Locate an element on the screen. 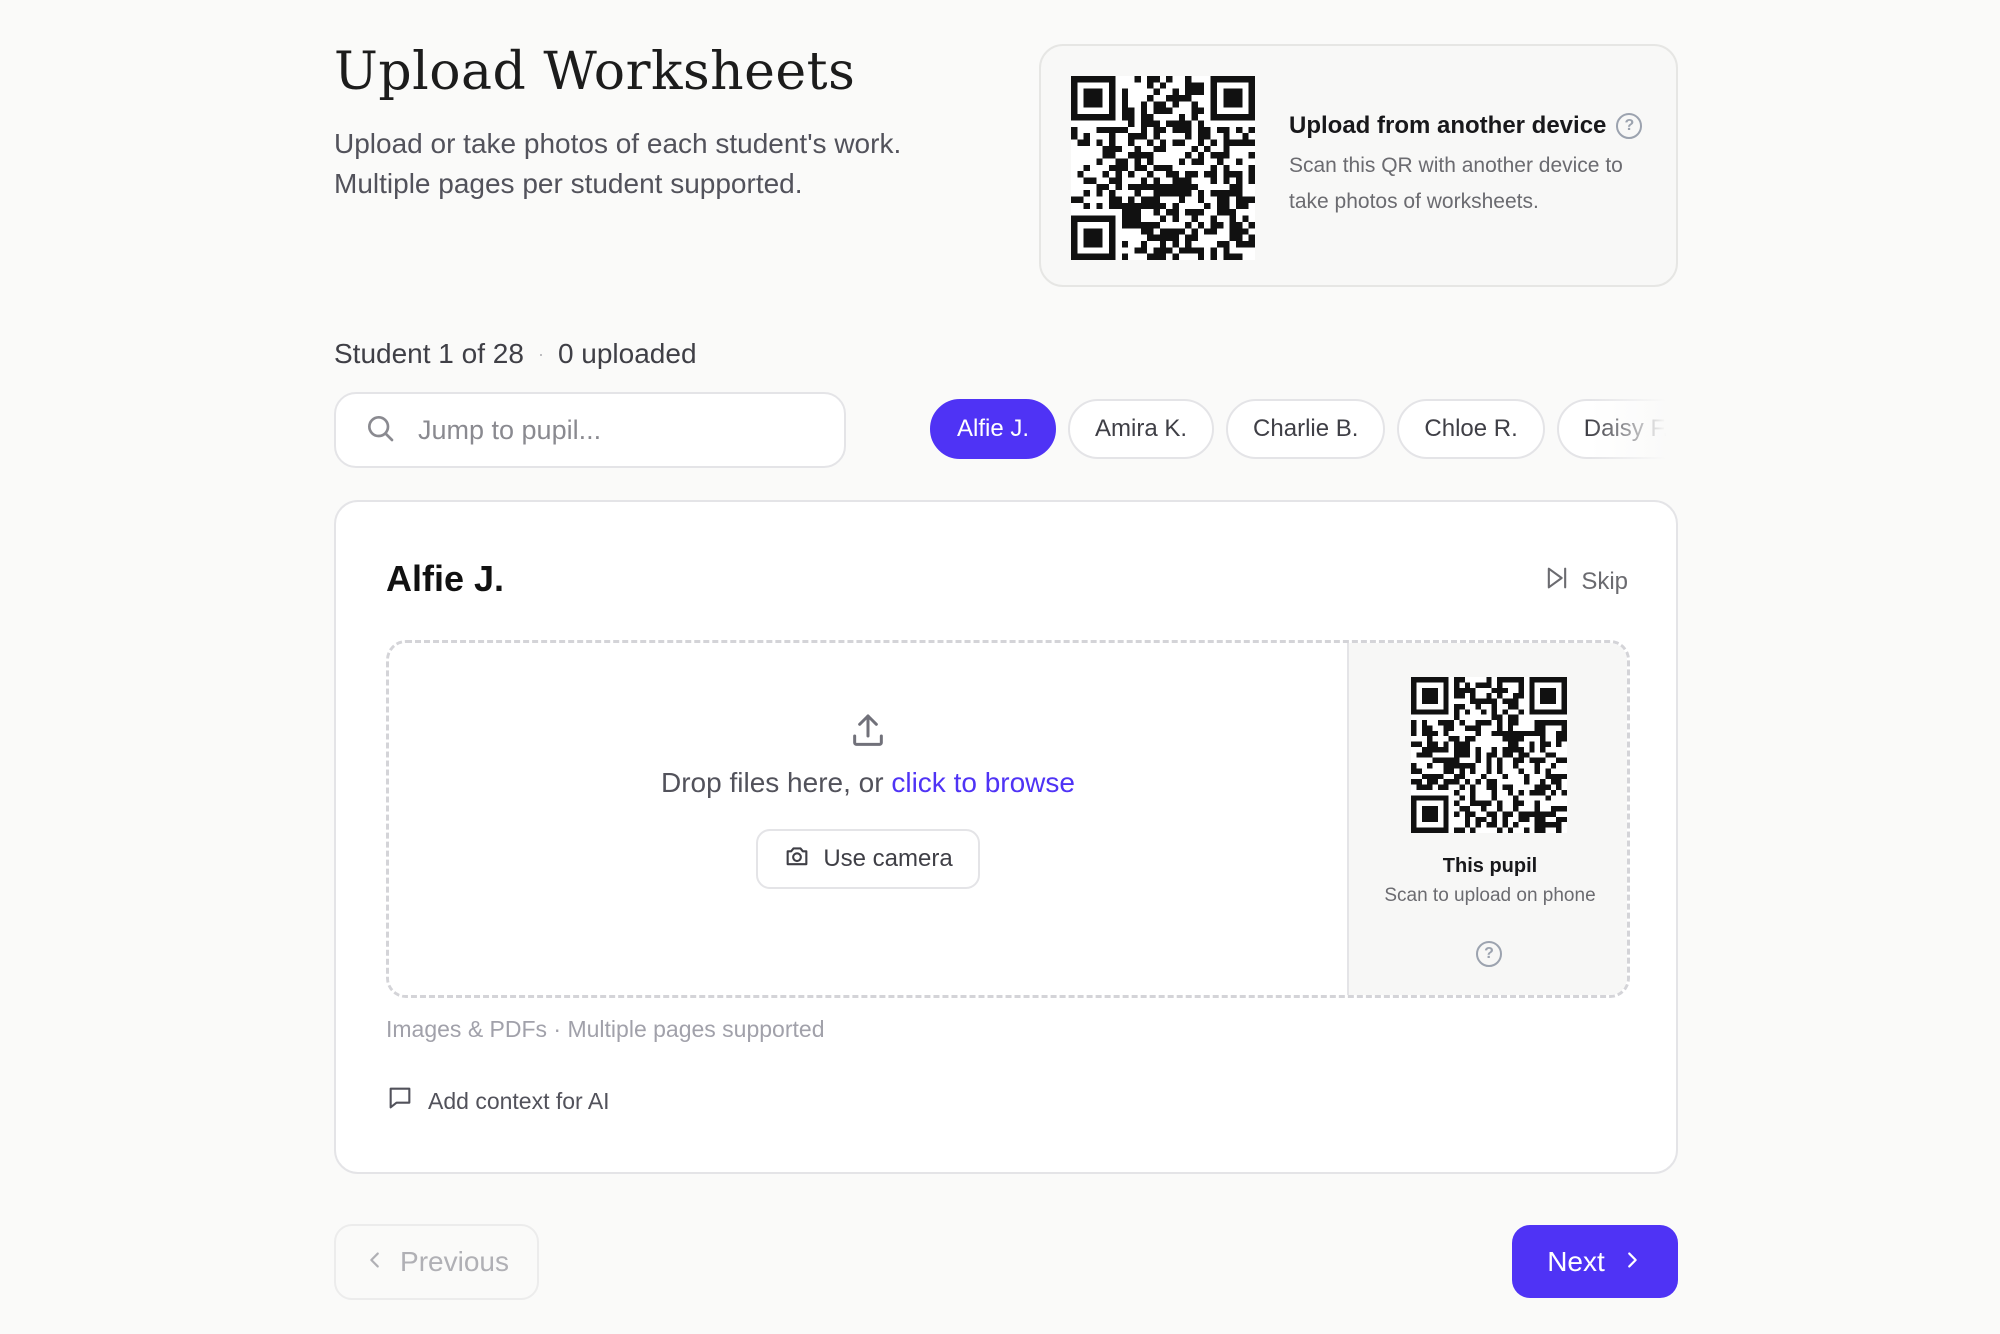  another-device-title: Upload from another device is located at coordinates (1448, 125).